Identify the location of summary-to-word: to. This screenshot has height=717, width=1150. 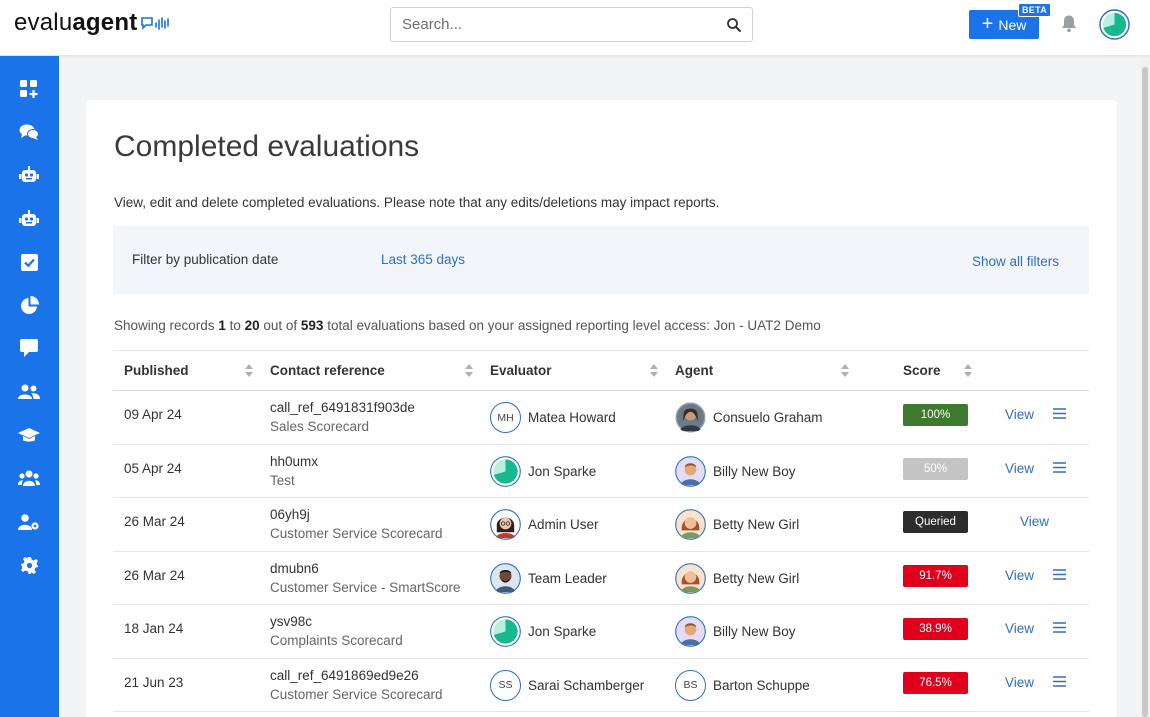
(235, 325).